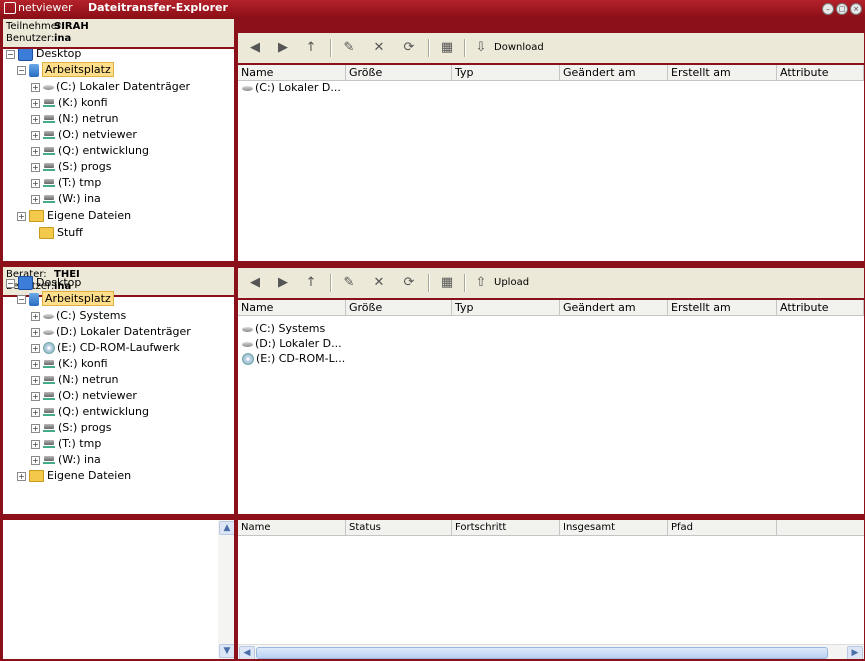 The image size is (865, 661). I want to click on upload-icon: ⇧, so click(481, 283).